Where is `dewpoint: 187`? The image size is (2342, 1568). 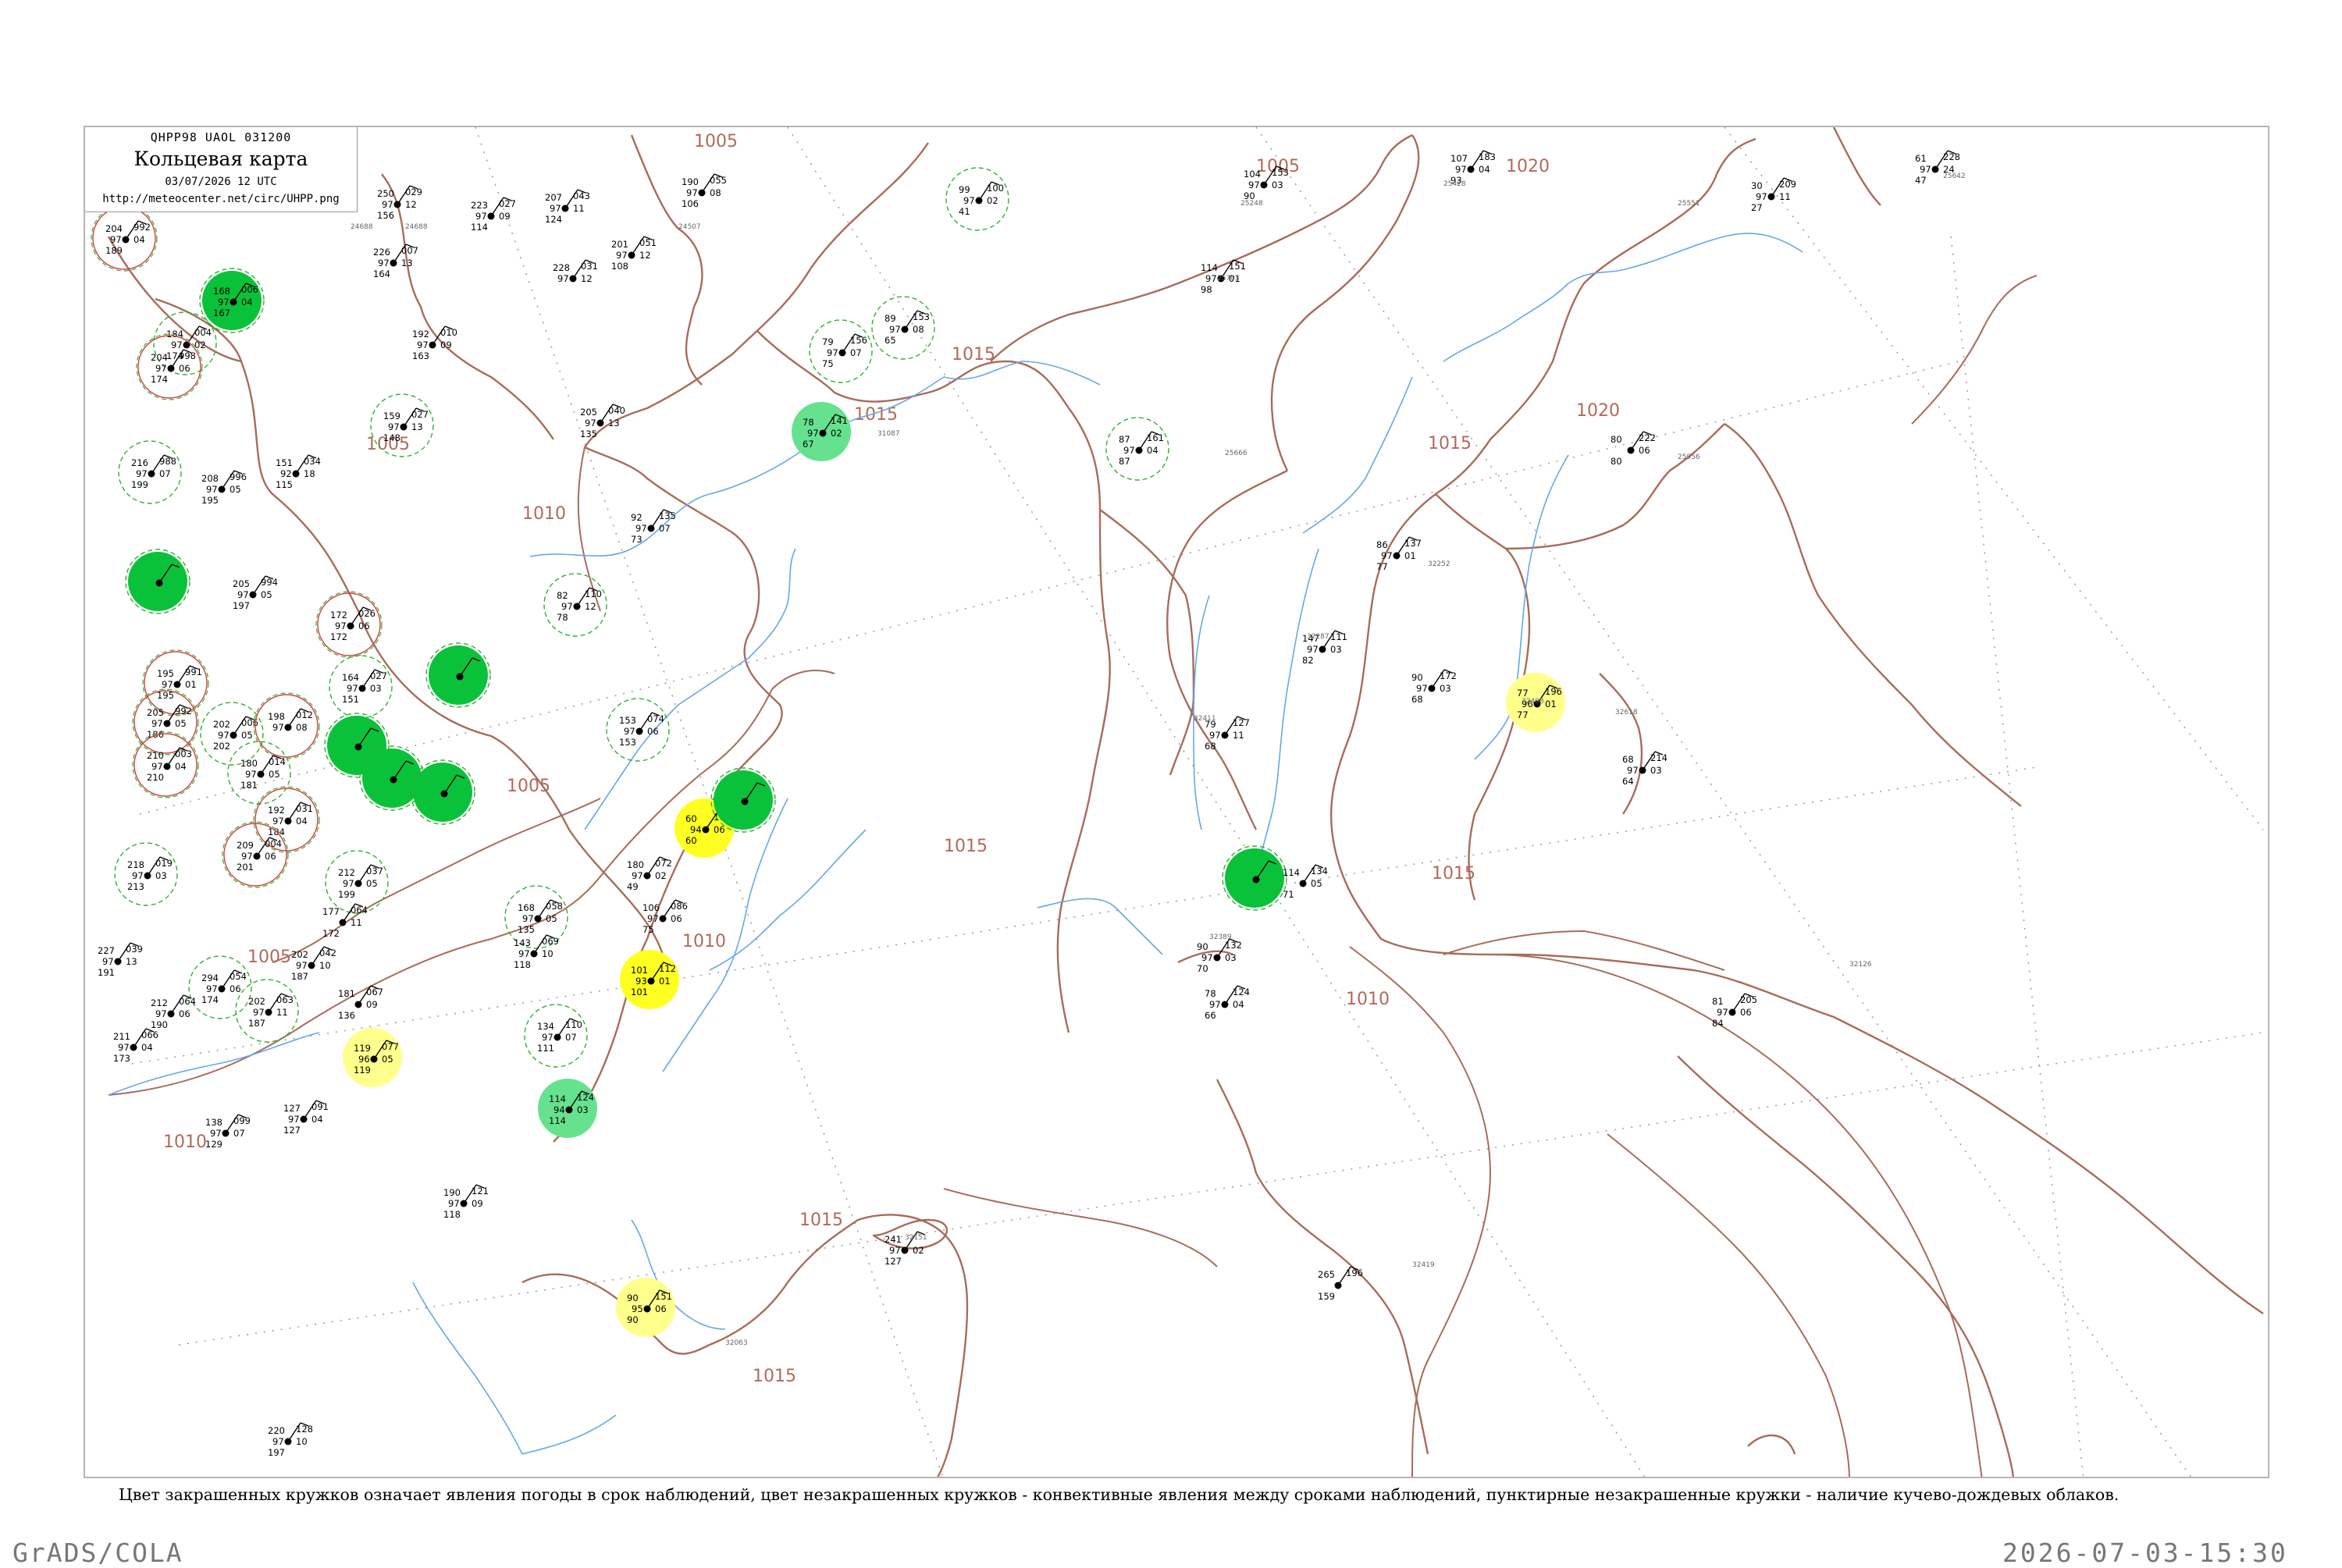
dewpoint: 187 is located at coordinates (256, 1023).